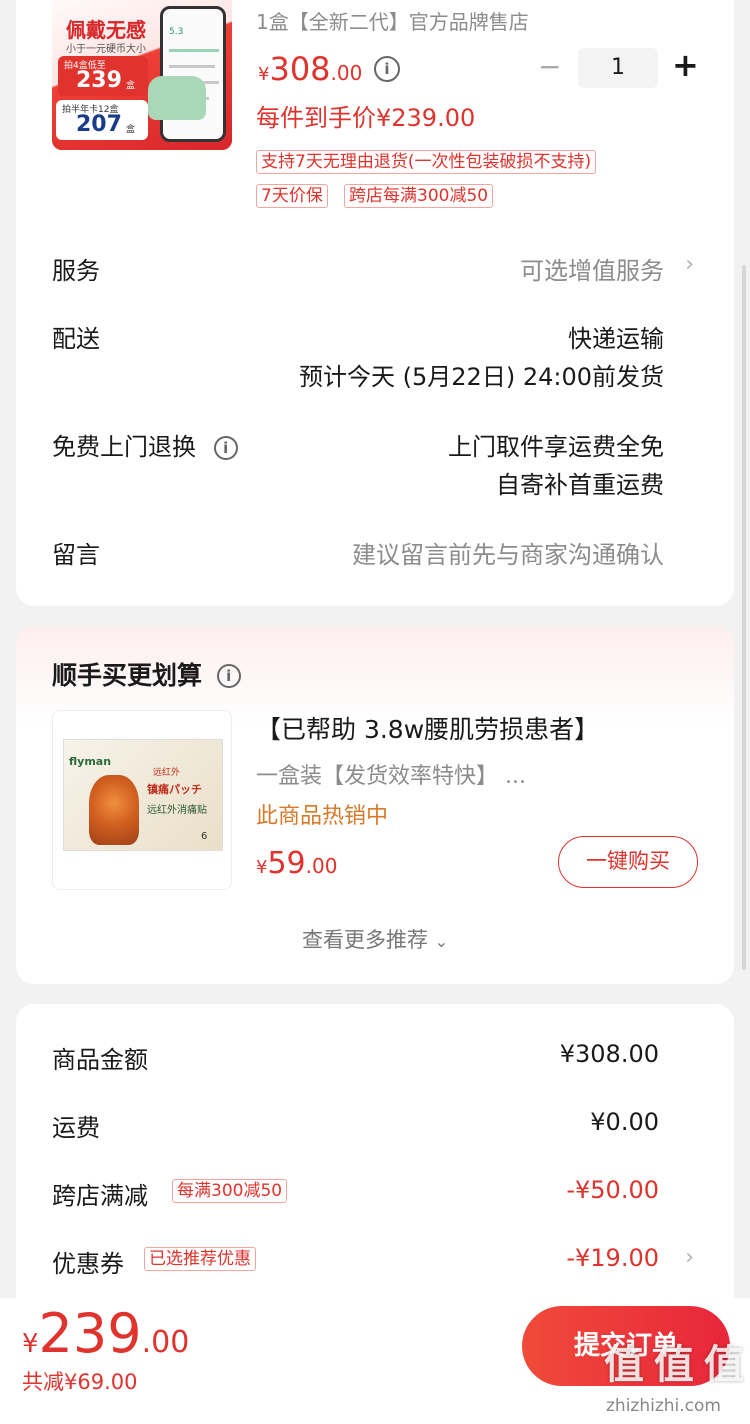  I want to click on returns-line-1: 上门取件享运费全免, so click(556, 447).